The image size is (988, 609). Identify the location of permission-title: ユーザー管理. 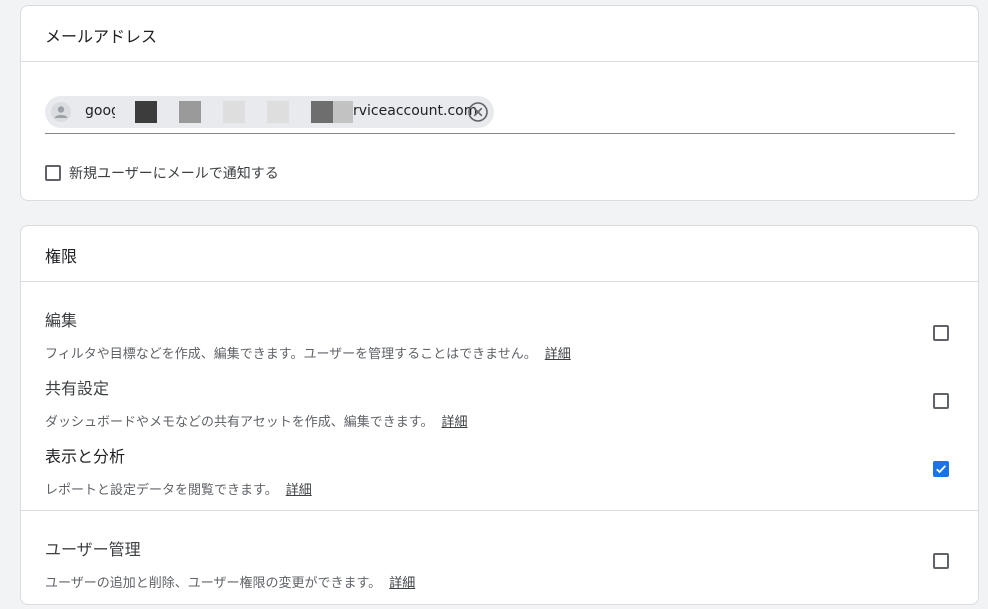
(93, 549).